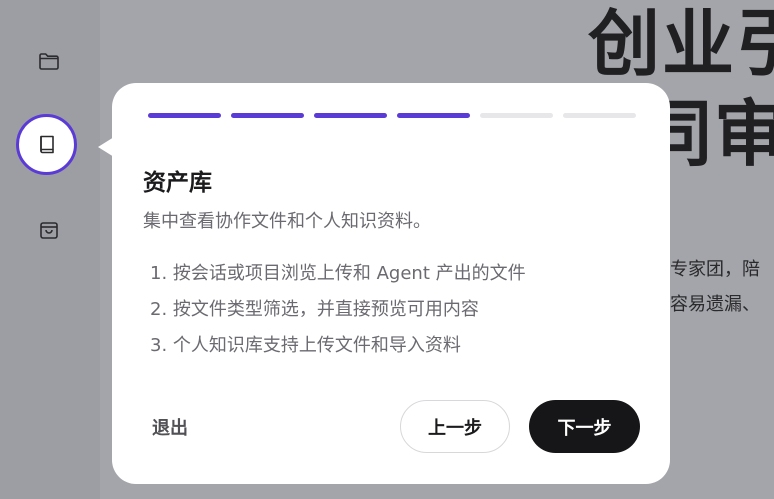 The image size is (774, 499). Describe the element at coordinates (455, 426) in the screenshot. I see `previous-button: 上一步` at that location.